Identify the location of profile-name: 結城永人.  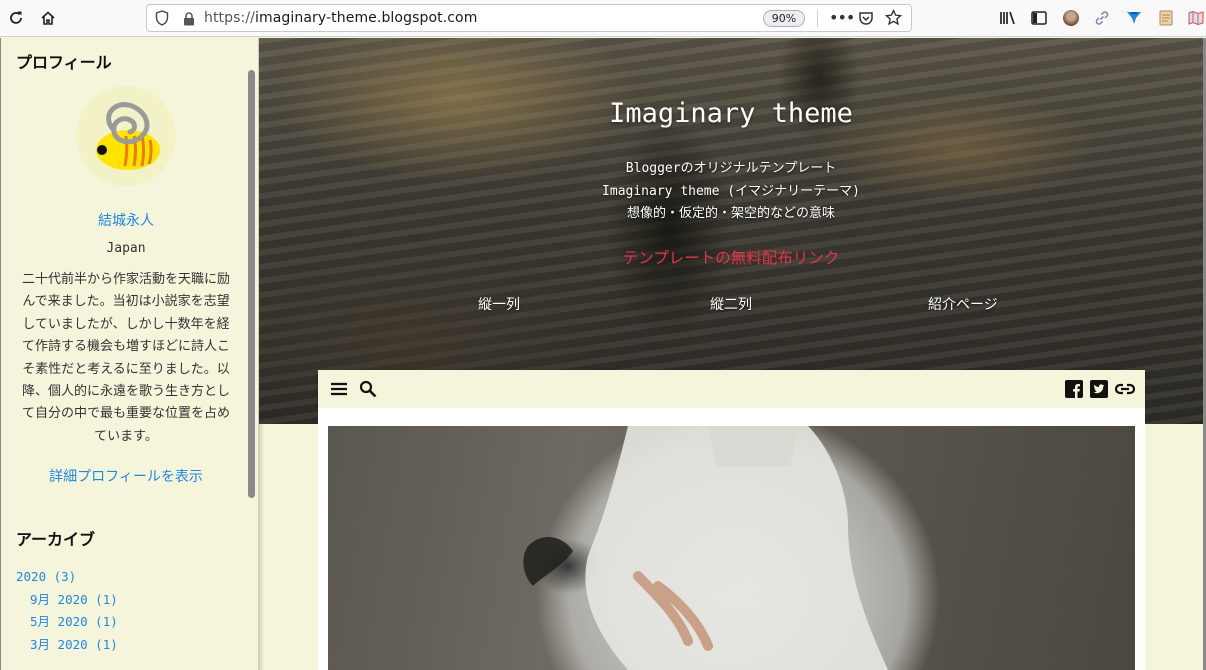
(126, 220).